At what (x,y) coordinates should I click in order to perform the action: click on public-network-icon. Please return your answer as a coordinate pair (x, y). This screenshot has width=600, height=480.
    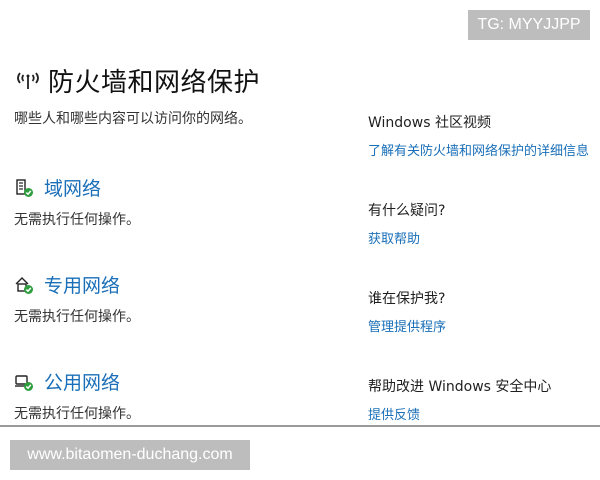
    Looking at the image, I should click on (24, 382).